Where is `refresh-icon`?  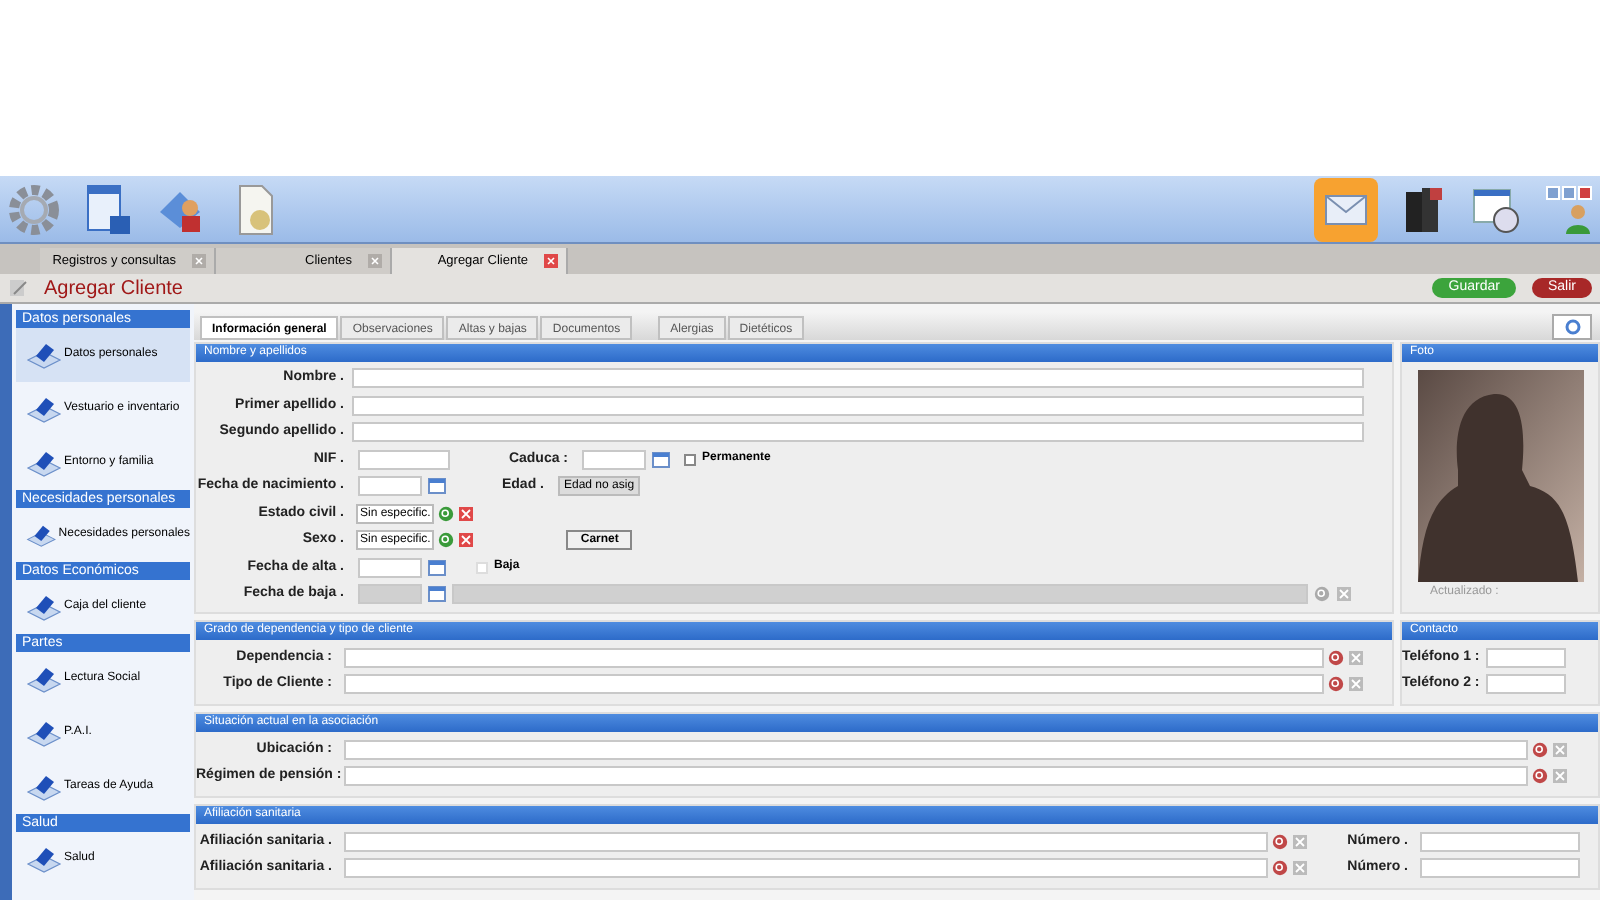
refresh-icon is located at coordinates (1572, 327).